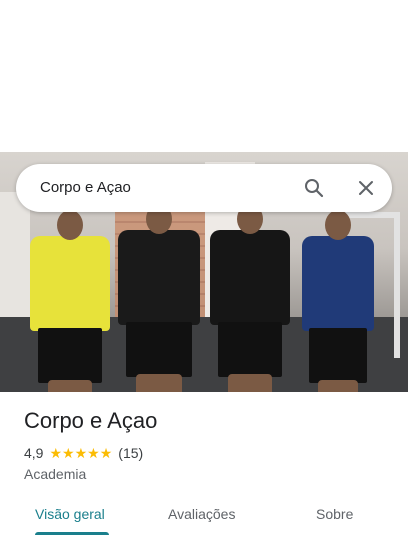  I want to click on tab-overview: Visão geral, so click(70, 514).